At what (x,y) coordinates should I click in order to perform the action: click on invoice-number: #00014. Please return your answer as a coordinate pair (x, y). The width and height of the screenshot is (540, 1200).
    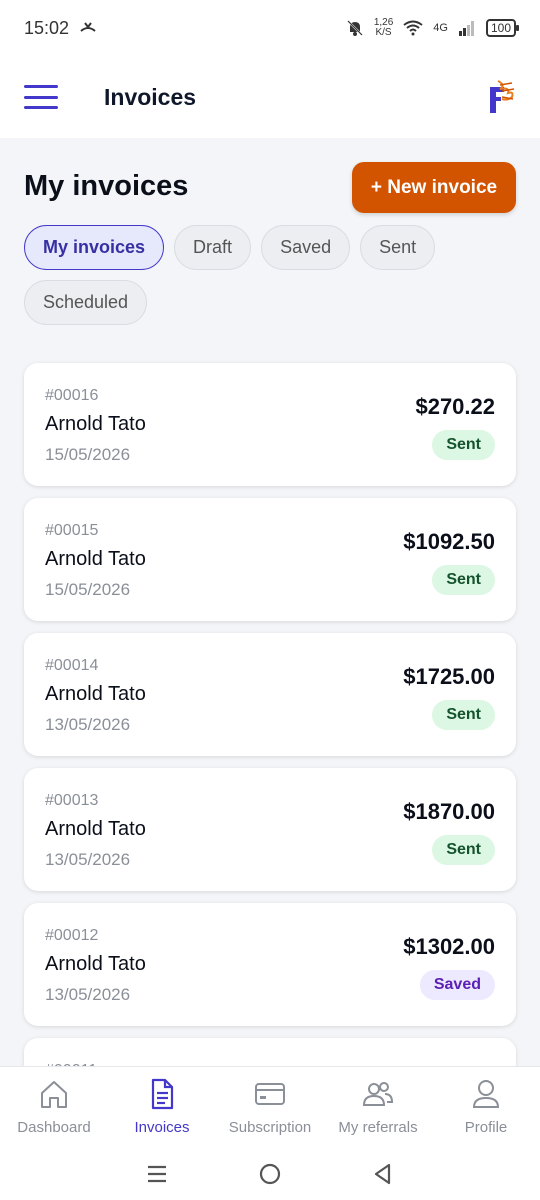
    Looking at the image, I should click on (72, 665).